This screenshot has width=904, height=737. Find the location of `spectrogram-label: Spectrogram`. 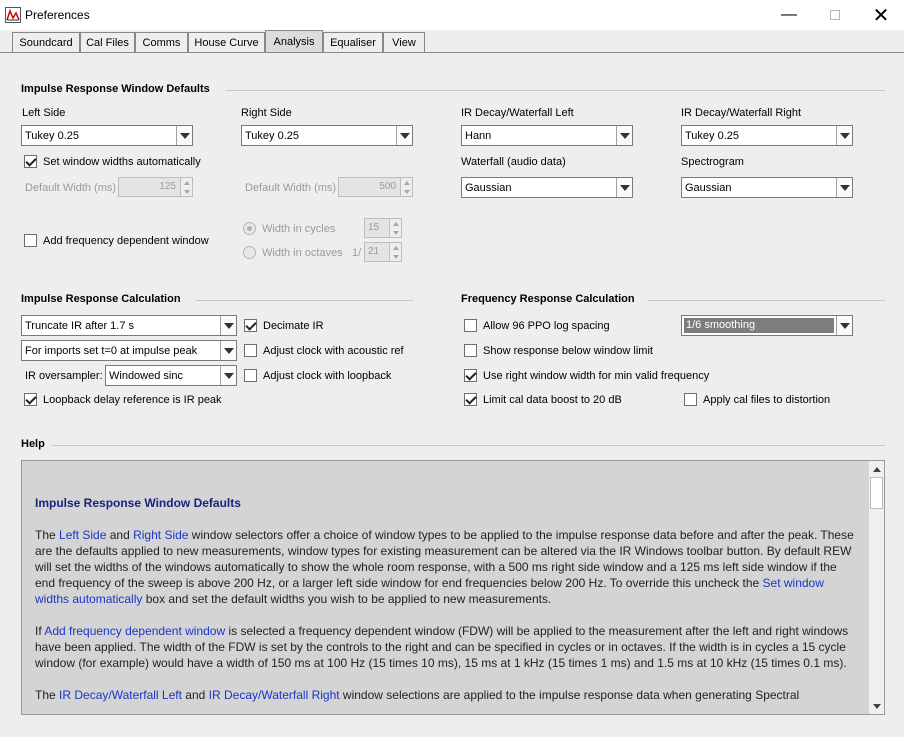

spectrogram-label: Spectrogram is located at coordinates (712, 162).